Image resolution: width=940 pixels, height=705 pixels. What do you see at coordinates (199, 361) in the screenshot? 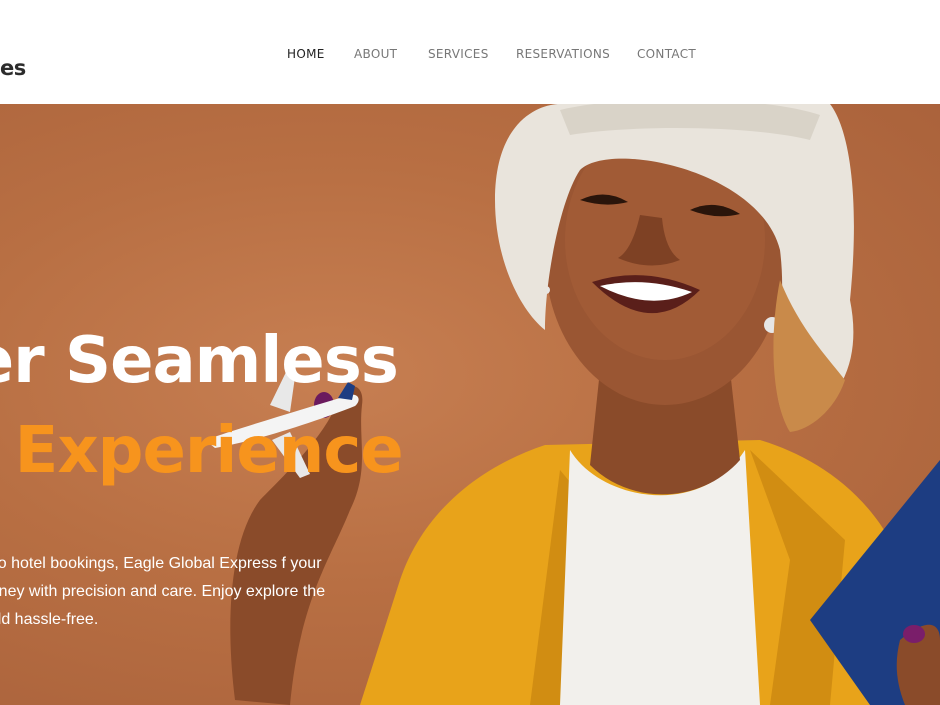
I see `hero-heading-line1: ver Seamless` at bounding box center [199, 361].